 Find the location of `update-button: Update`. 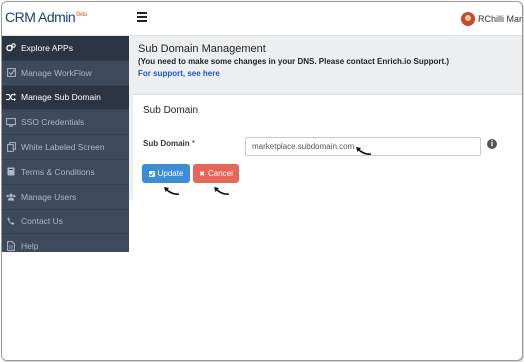

update-button: Update is located at coordinates (166, 173).